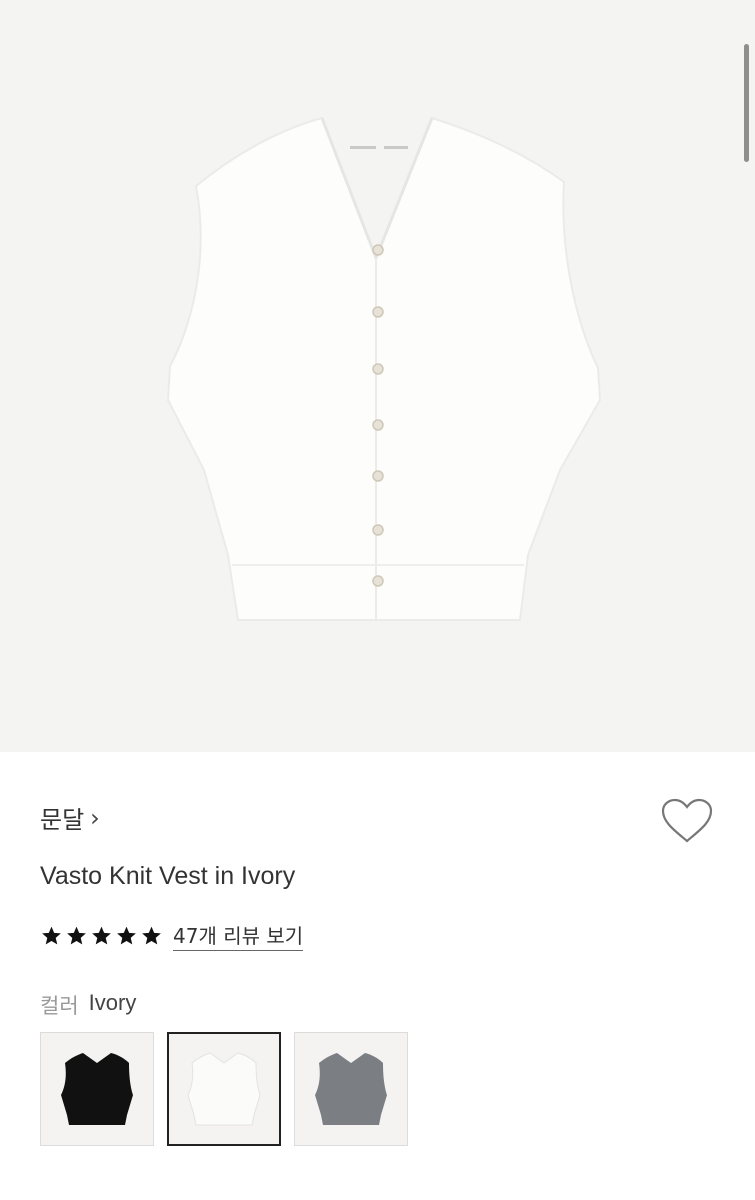  Describe the element at coordinates (746, 103) in the screenshot. I see `scrollbar` at that location.